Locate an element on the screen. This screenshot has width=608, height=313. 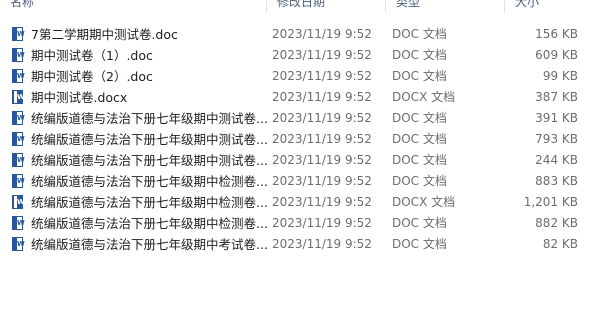
file-row: W 期中测试卷（2）.doc 2023/11/19 9:52 DOC 文档 99 KB is located at coordinates (304, 76).